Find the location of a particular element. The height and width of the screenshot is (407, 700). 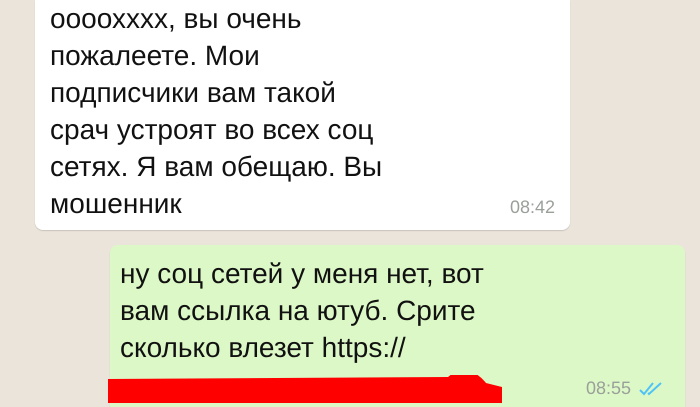

message-time: 08:42 is located at coordinates (532, 207).